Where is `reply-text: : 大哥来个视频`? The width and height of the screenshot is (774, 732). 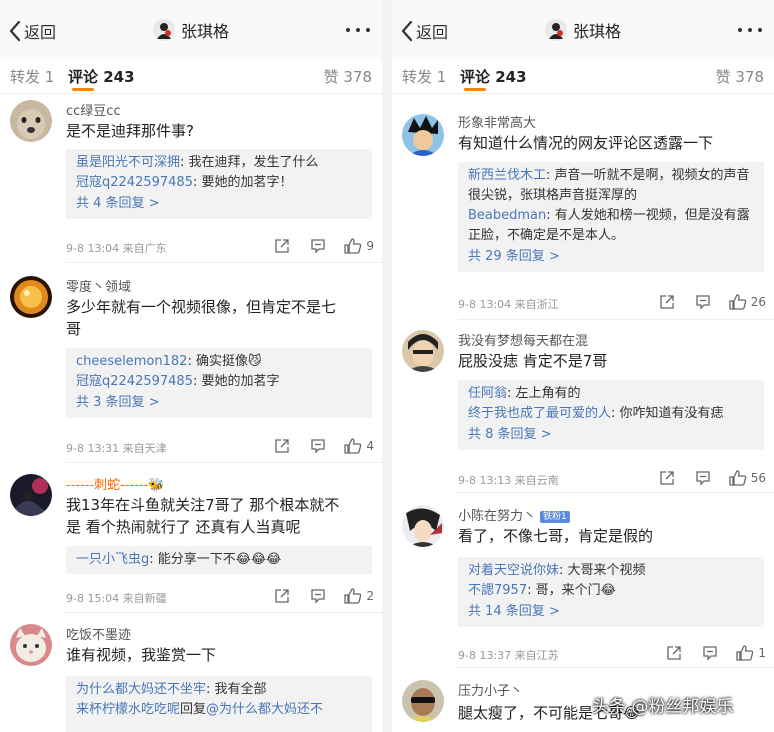
reply-text: : 大哥来个视频 is located at coordinates (602, 570).